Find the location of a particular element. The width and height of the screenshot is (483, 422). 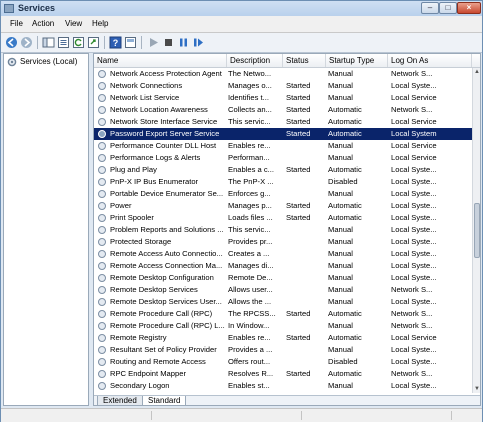

cell-name: Routing and Remote Access is located at coordinates (158, 361).